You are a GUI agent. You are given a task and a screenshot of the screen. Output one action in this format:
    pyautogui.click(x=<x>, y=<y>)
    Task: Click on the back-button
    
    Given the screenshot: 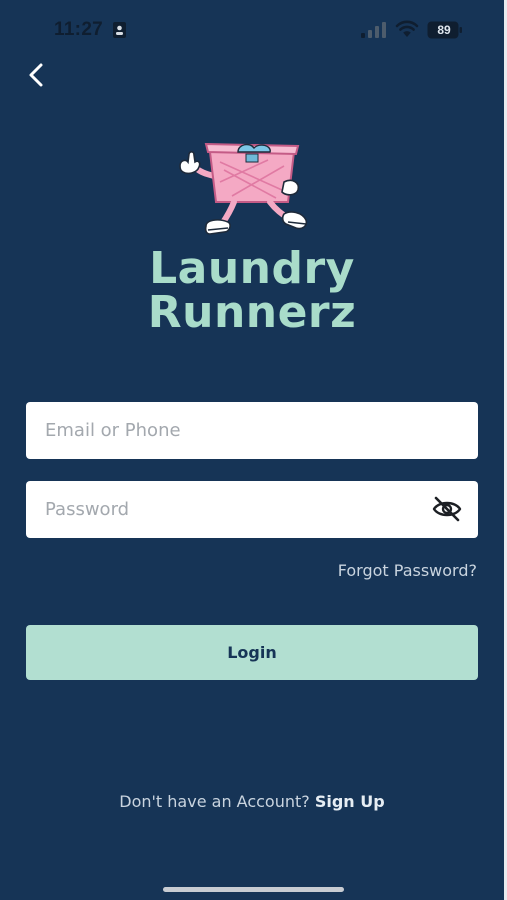 What is the action you would take?
    pyautogui.click(x=37, y=75)
    